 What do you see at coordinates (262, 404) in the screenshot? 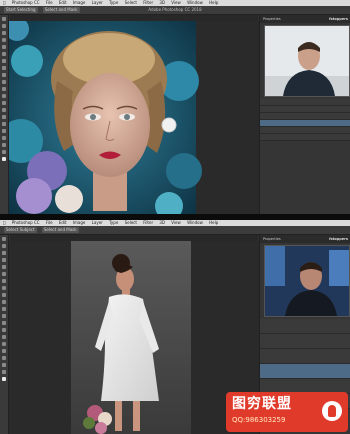
I see `watermark-title: 图穷联盟` at bounding box center [262, 404].